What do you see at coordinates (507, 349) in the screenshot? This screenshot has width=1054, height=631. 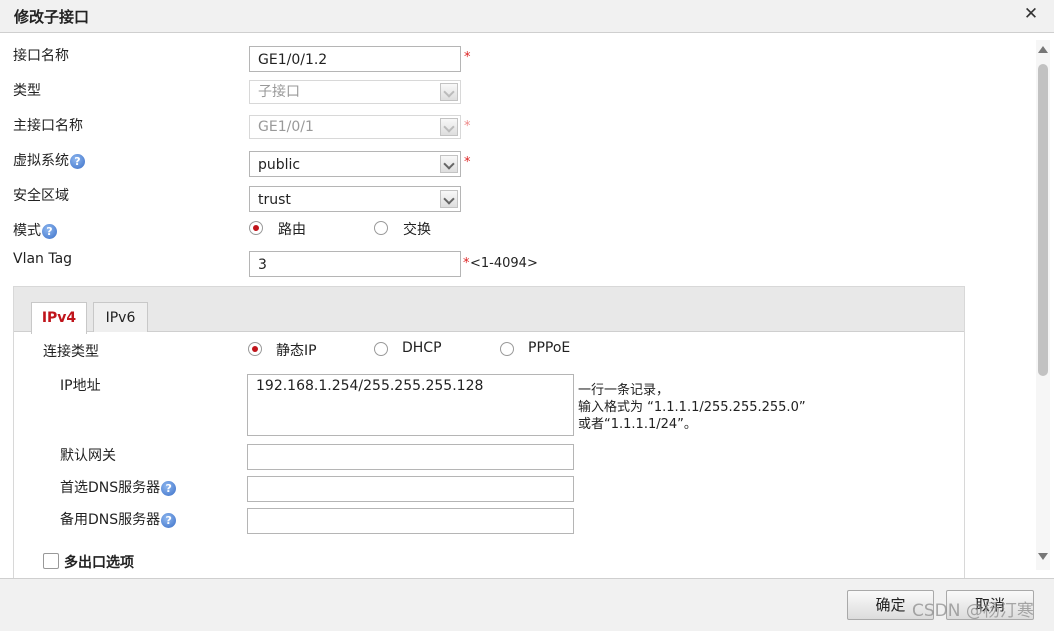 I see `conn-pppoe-radio` at bounding box center [507, 349].